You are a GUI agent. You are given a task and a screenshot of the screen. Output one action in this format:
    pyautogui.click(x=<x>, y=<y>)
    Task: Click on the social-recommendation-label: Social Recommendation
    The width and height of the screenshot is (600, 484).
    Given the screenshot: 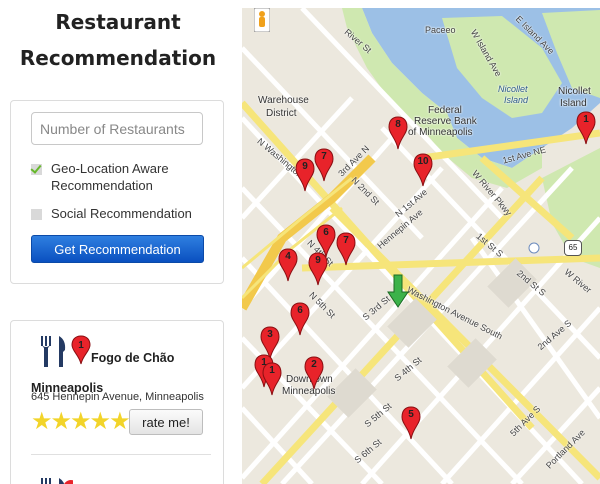 What is the action you would take?
    pyautogui.click(x=121, y=213)
    